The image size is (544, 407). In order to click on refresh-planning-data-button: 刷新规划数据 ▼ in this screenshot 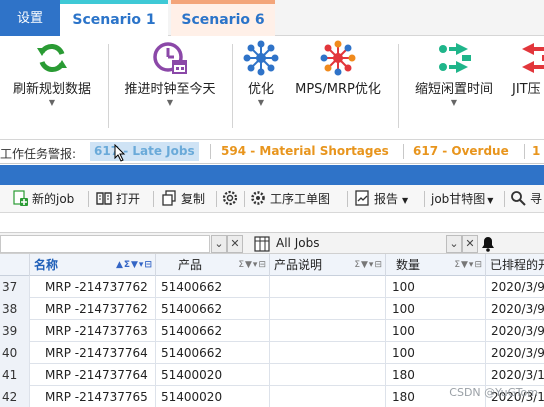, I will do `click(52, 88)`.